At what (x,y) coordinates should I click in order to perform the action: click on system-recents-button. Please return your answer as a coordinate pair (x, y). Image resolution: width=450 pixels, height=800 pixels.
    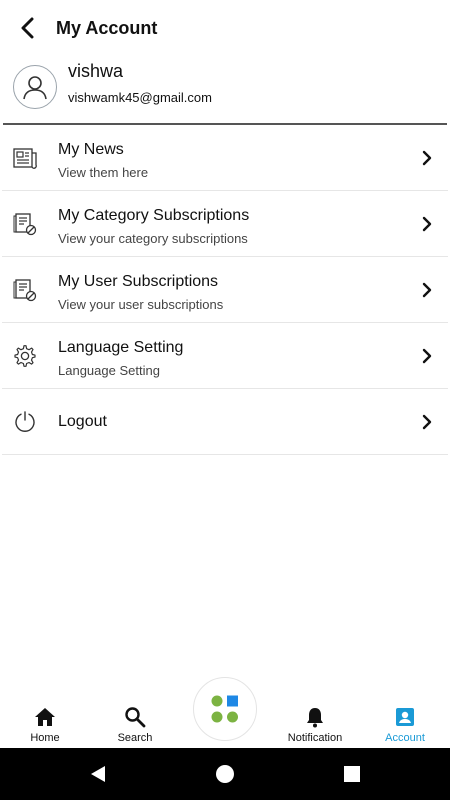
    Looking at the image, I should click on (352, 774).